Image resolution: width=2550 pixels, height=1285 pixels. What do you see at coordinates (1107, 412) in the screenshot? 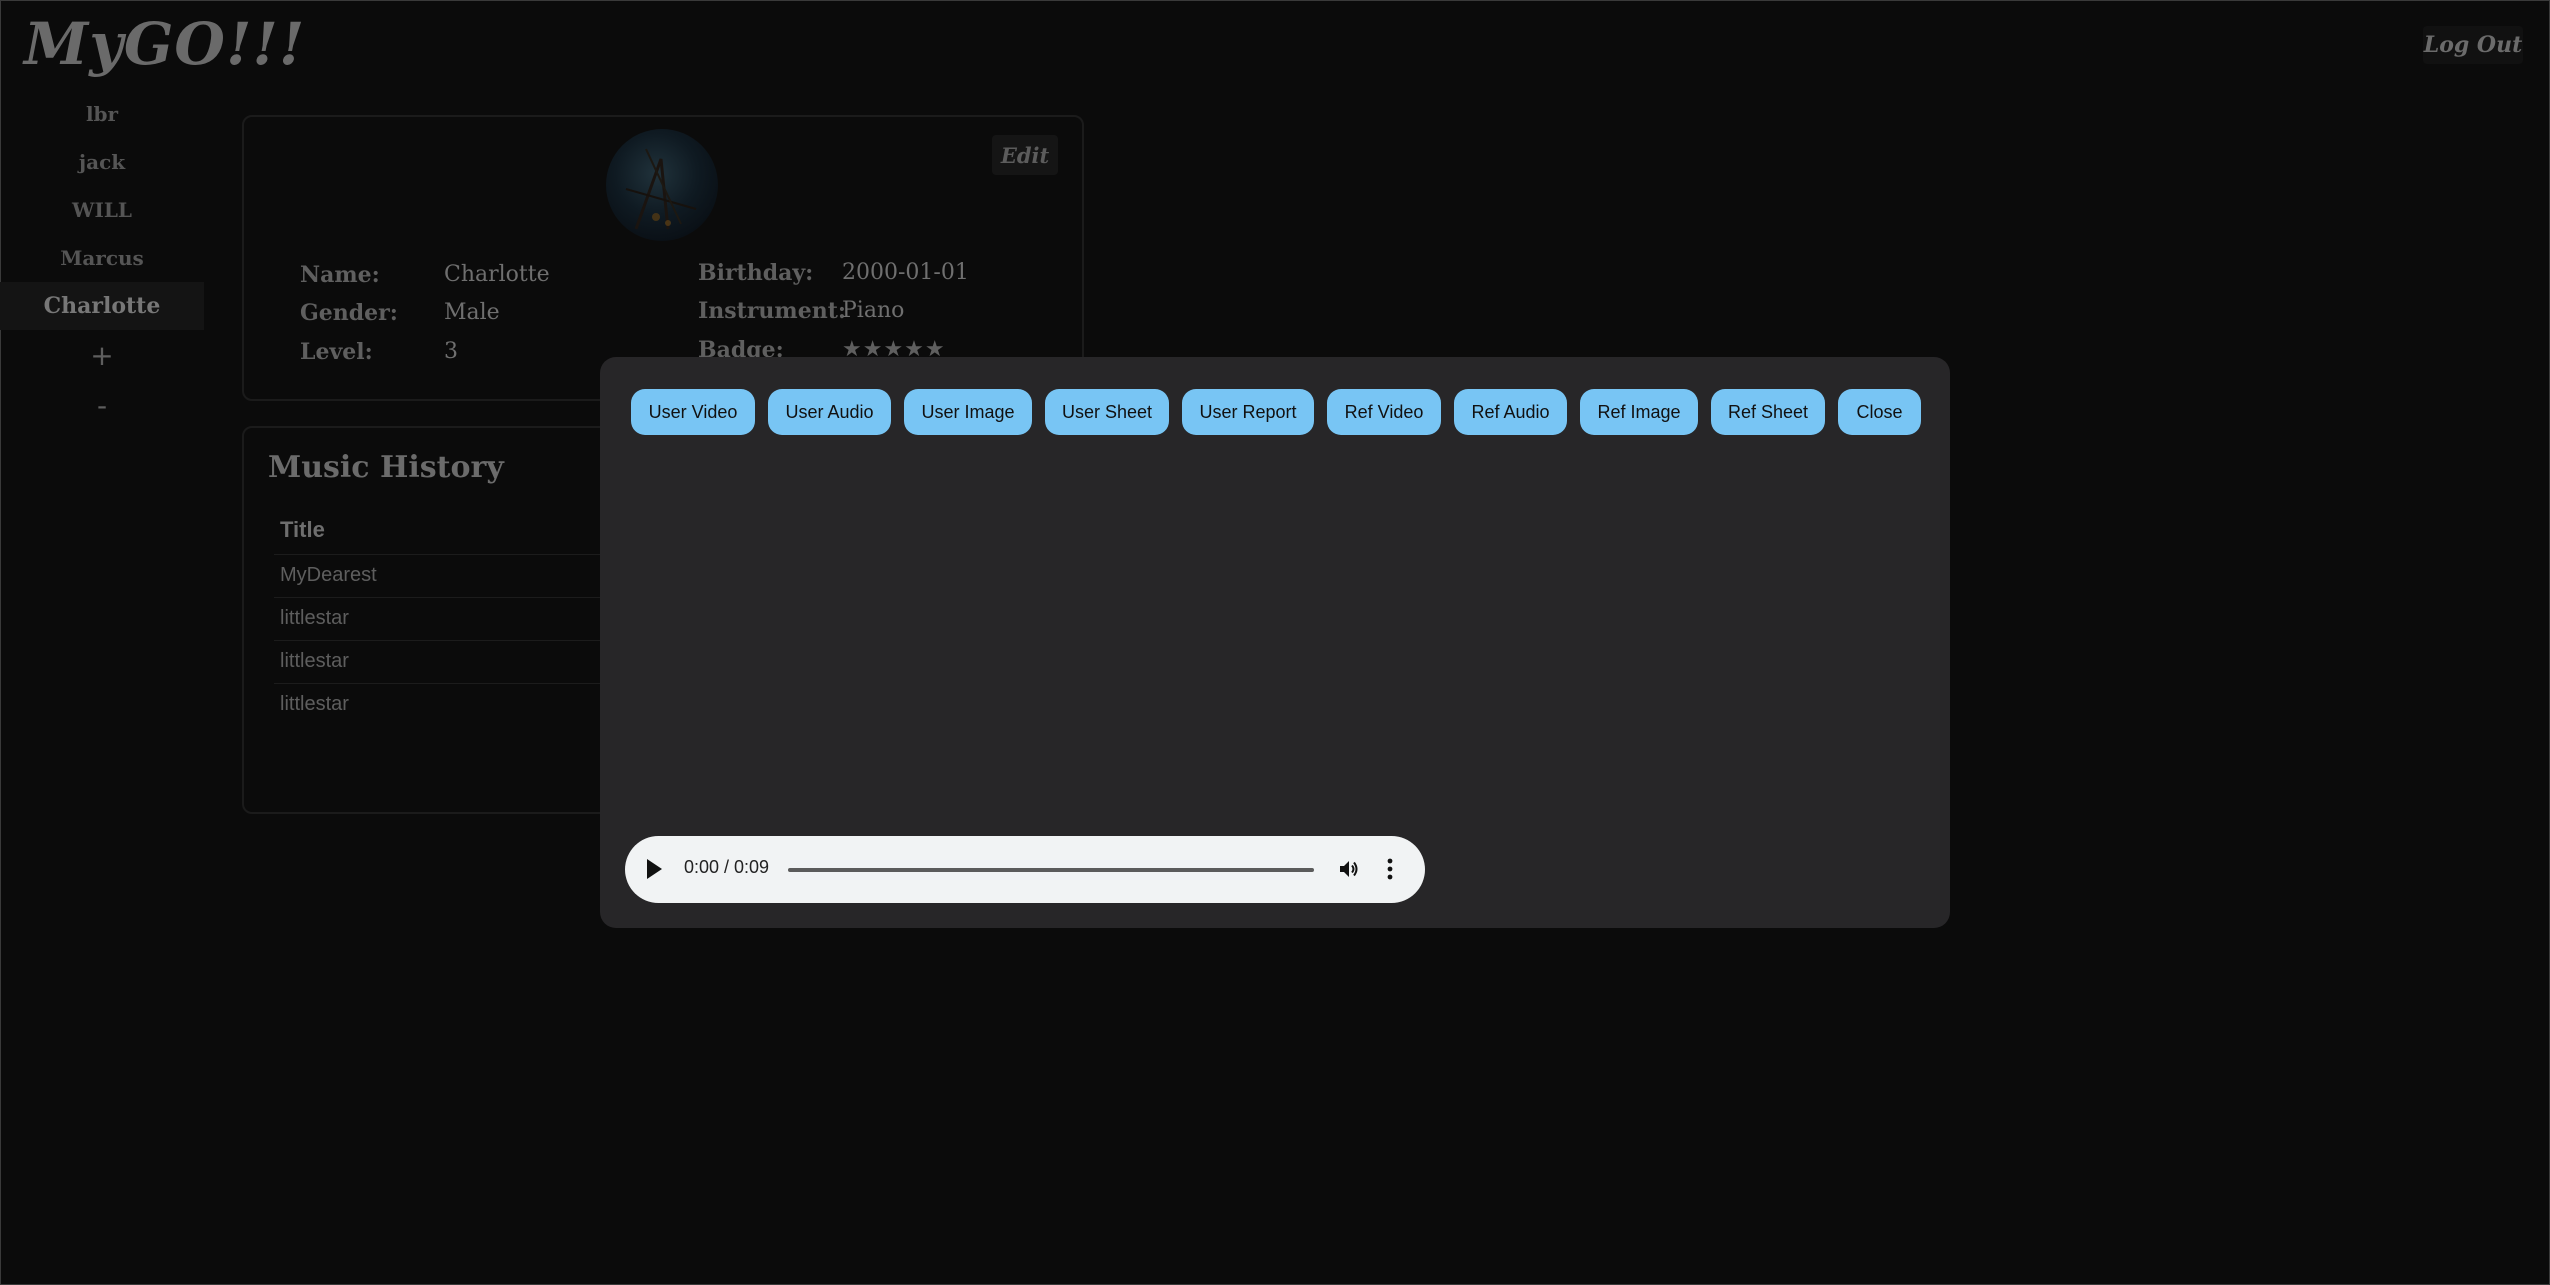
I see `user-sheet-button: User Sheet` at bounding box center [1107, 412].